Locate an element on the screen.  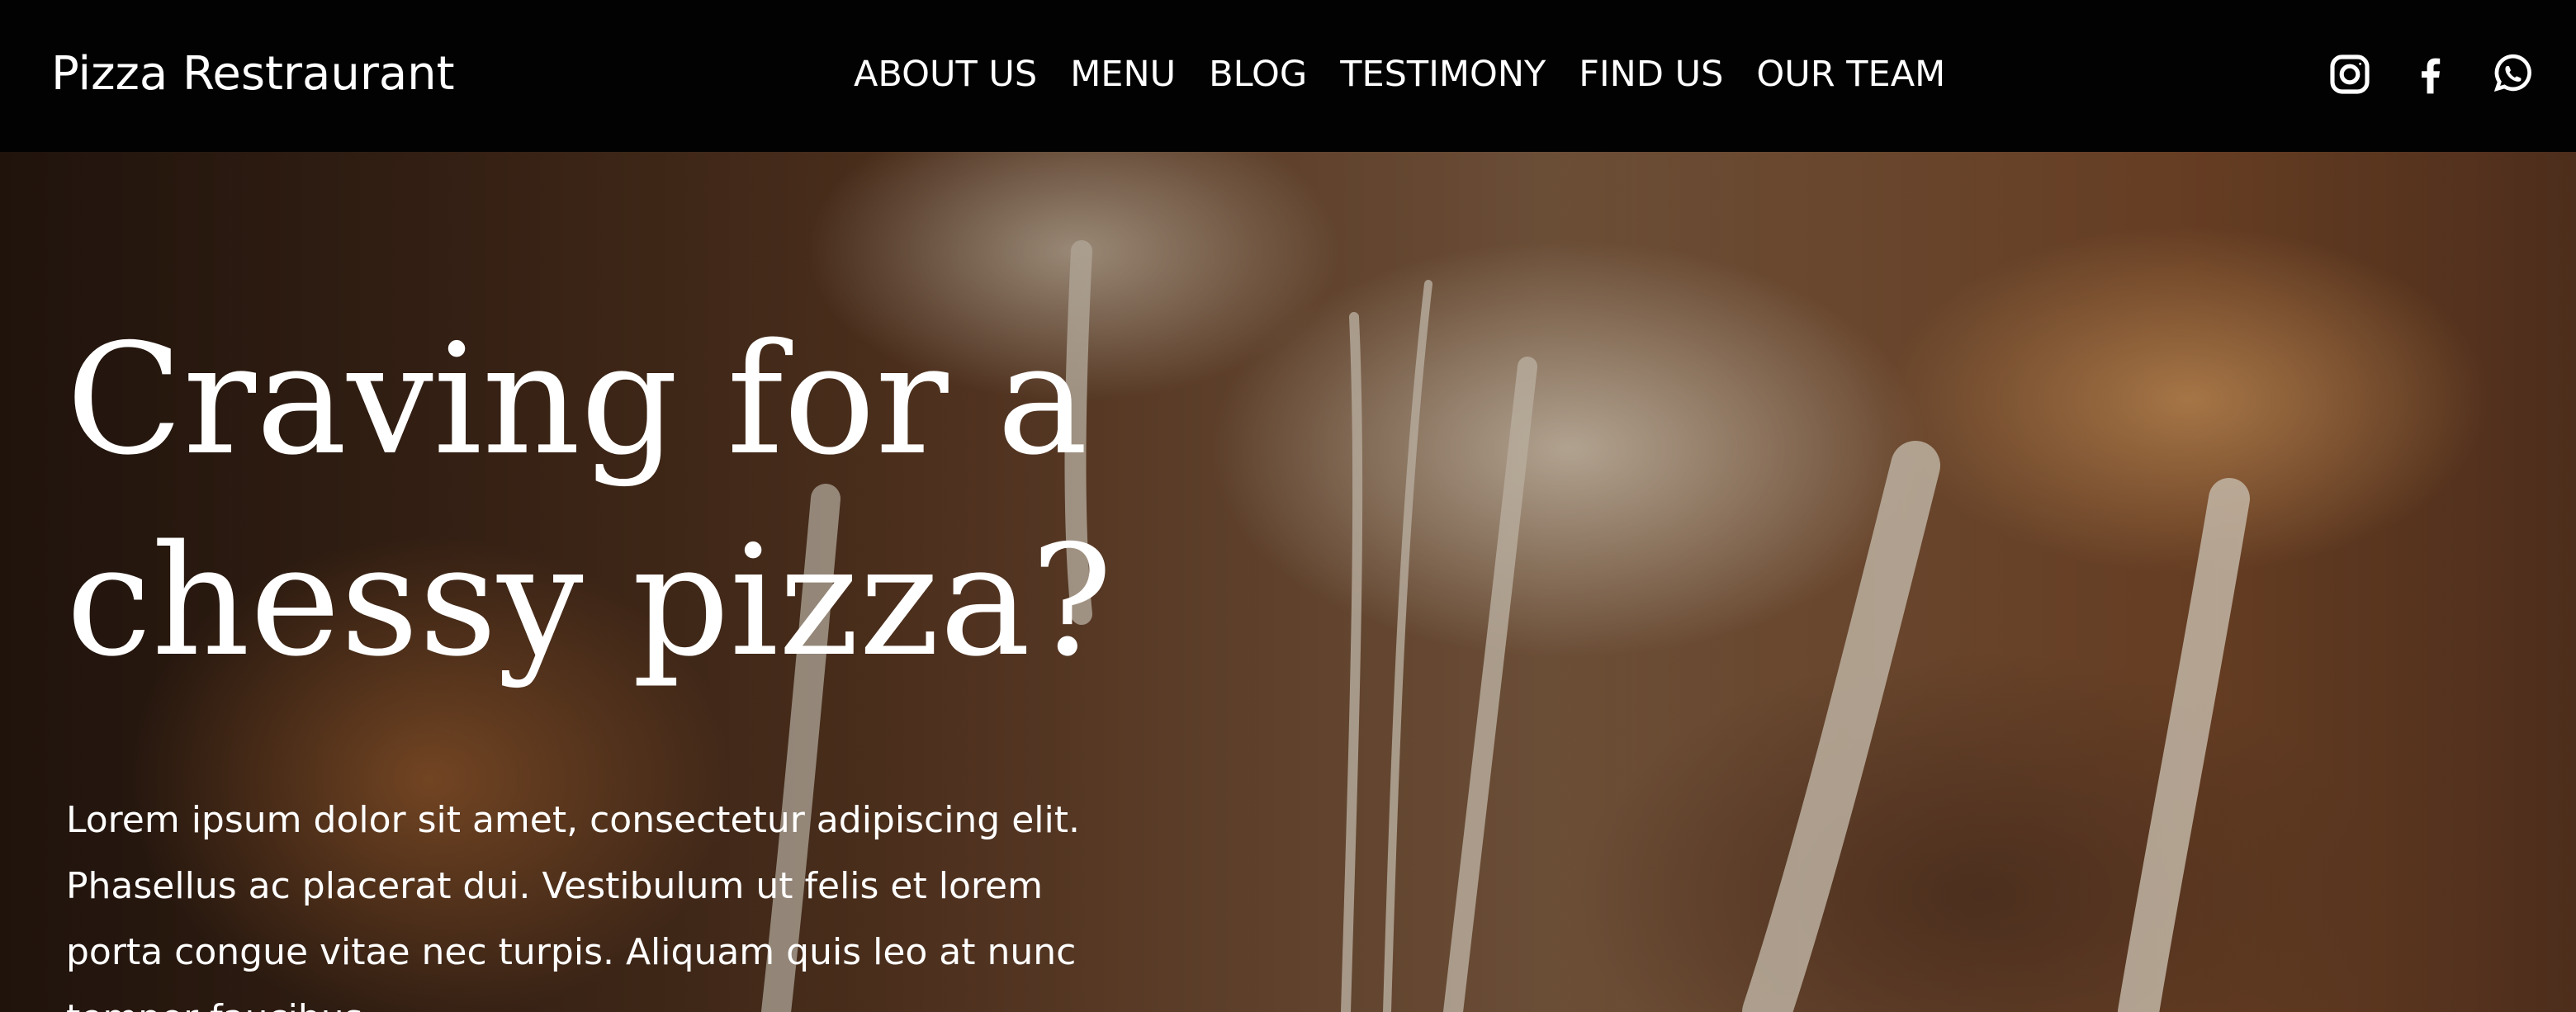
facebook-icon is located at coordinates (2431, 74).